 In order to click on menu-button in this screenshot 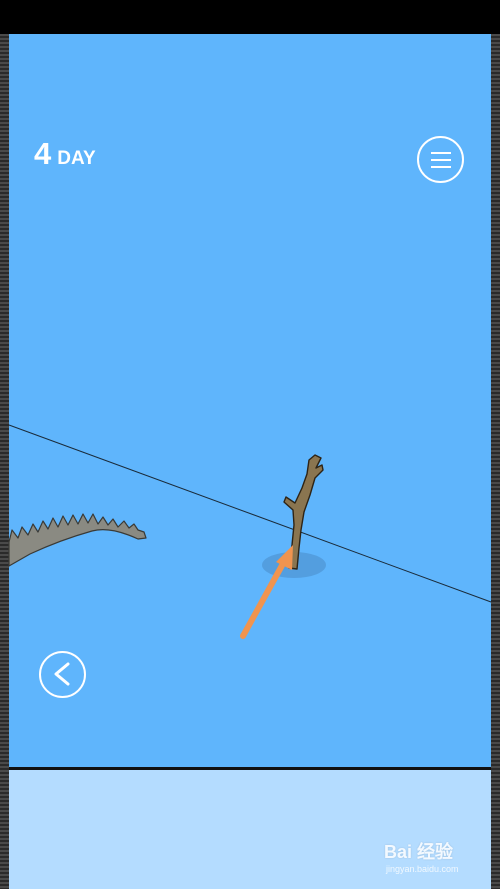, I will do `click(440, 159)`.